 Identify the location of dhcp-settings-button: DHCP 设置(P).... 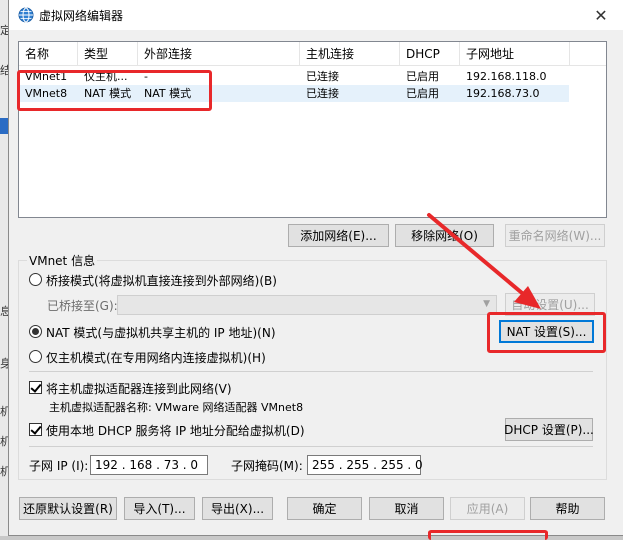
(549, 429).